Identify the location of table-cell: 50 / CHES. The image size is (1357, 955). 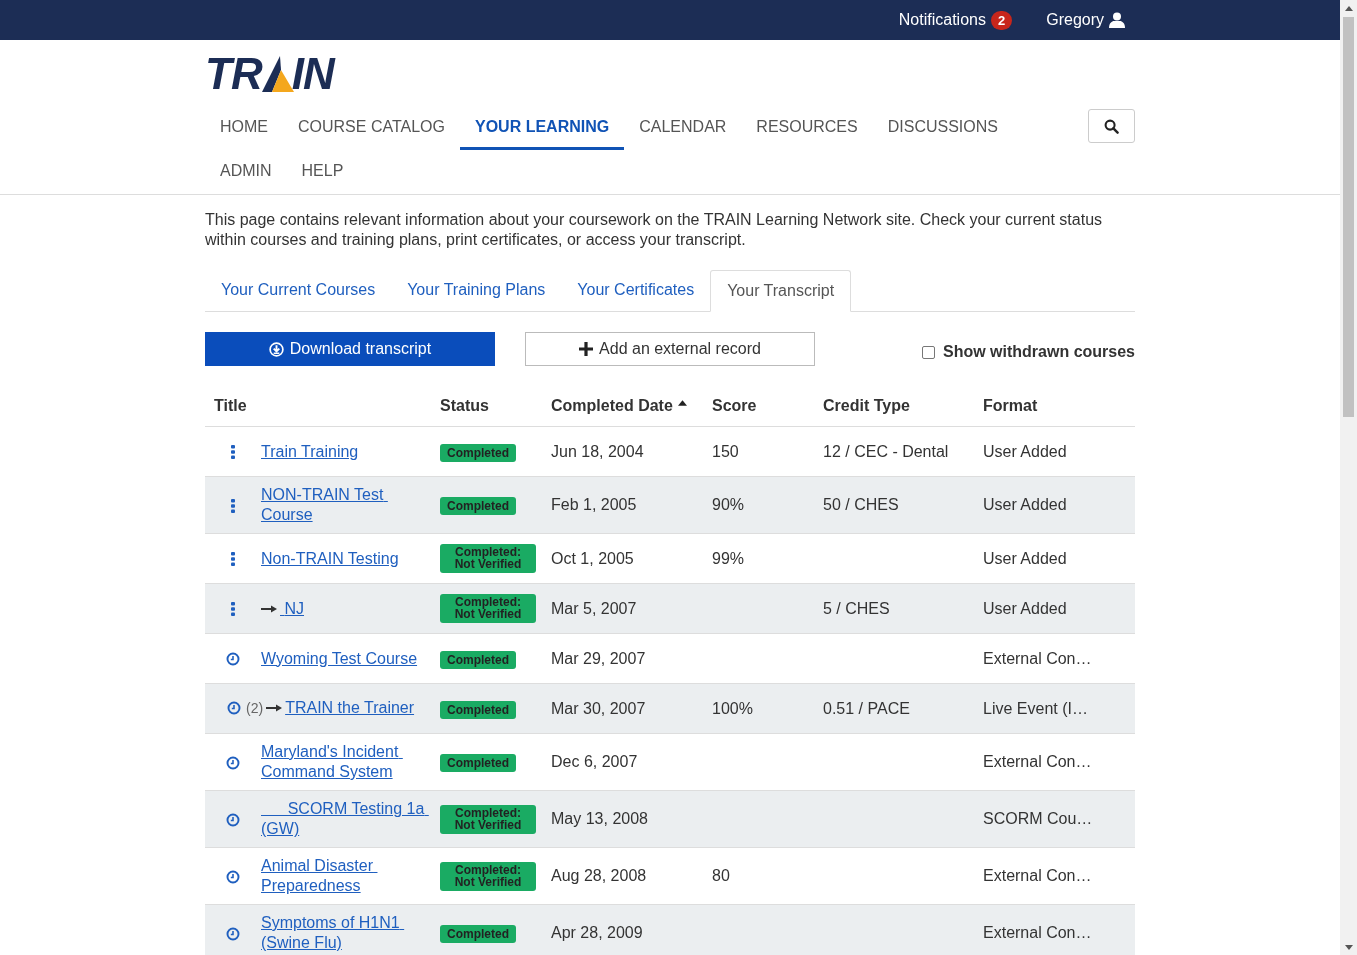
(861, 504).